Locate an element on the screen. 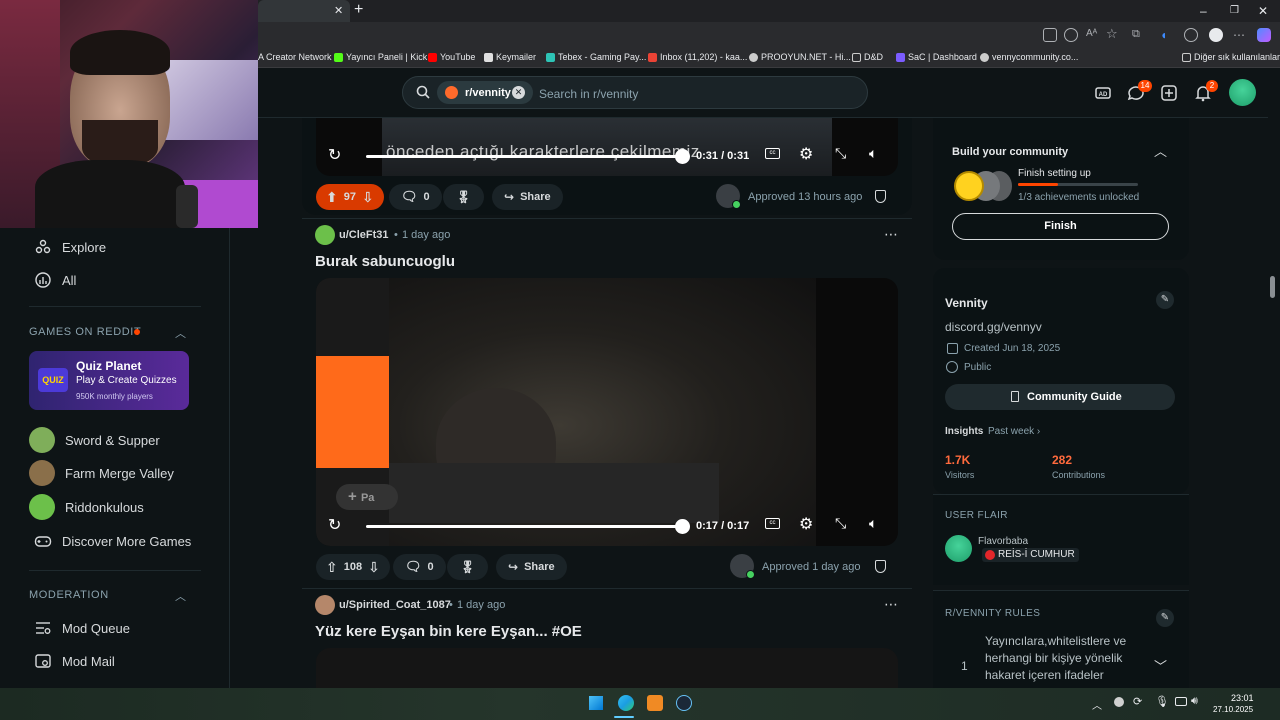  tray-overflow-icon: ︿ is located at coordinates (1097, 704).